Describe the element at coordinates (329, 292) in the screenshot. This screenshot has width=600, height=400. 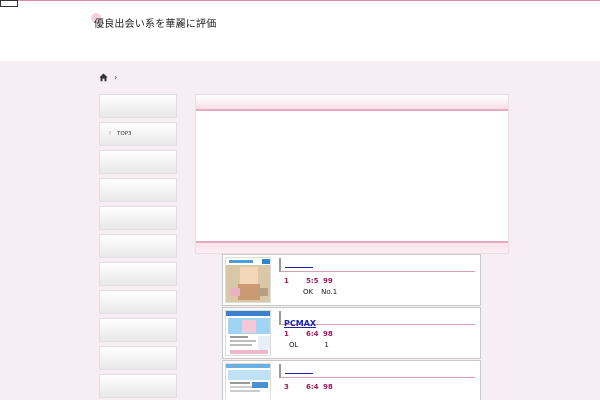
I see `entry-tag: No.1` at that location.